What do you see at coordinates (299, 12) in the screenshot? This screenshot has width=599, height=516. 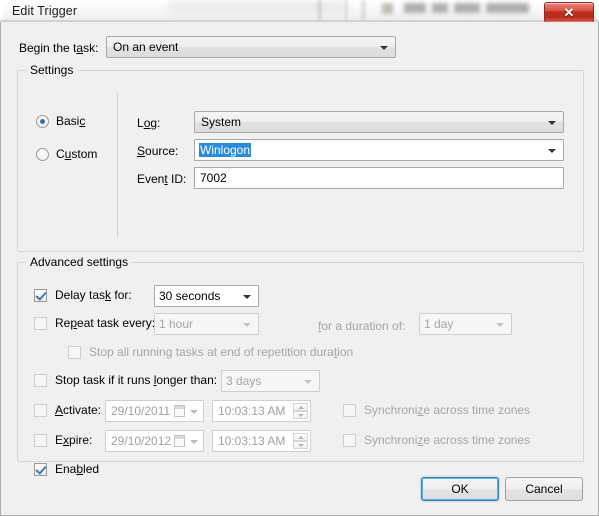 I see `title-bar: Edit Trigger ✕` at bounding box center [299, 12].